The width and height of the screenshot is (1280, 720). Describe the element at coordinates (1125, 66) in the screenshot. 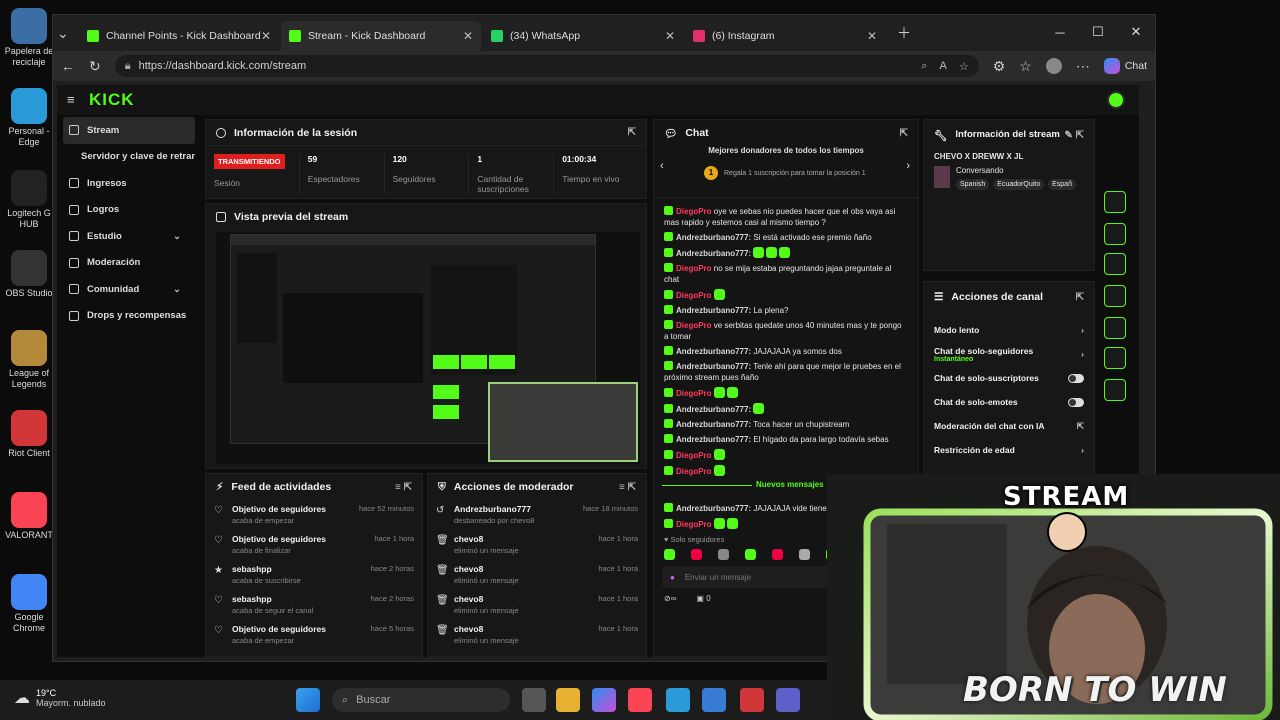

I see `copilot-chat-button: Chat` at that location.